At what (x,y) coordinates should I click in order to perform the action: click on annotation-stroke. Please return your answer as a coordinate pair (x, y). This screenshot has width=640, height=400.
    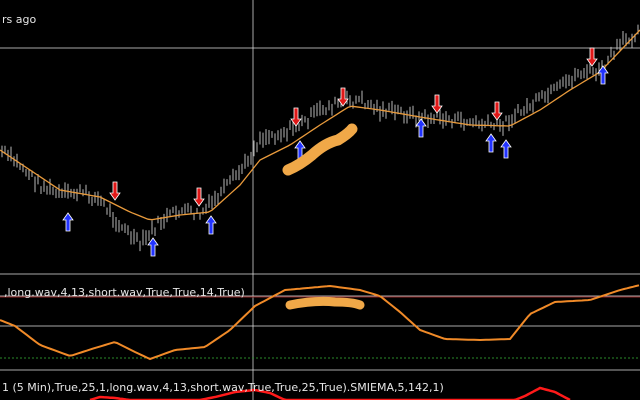
    Looking at the image, I should click on (325, 303).